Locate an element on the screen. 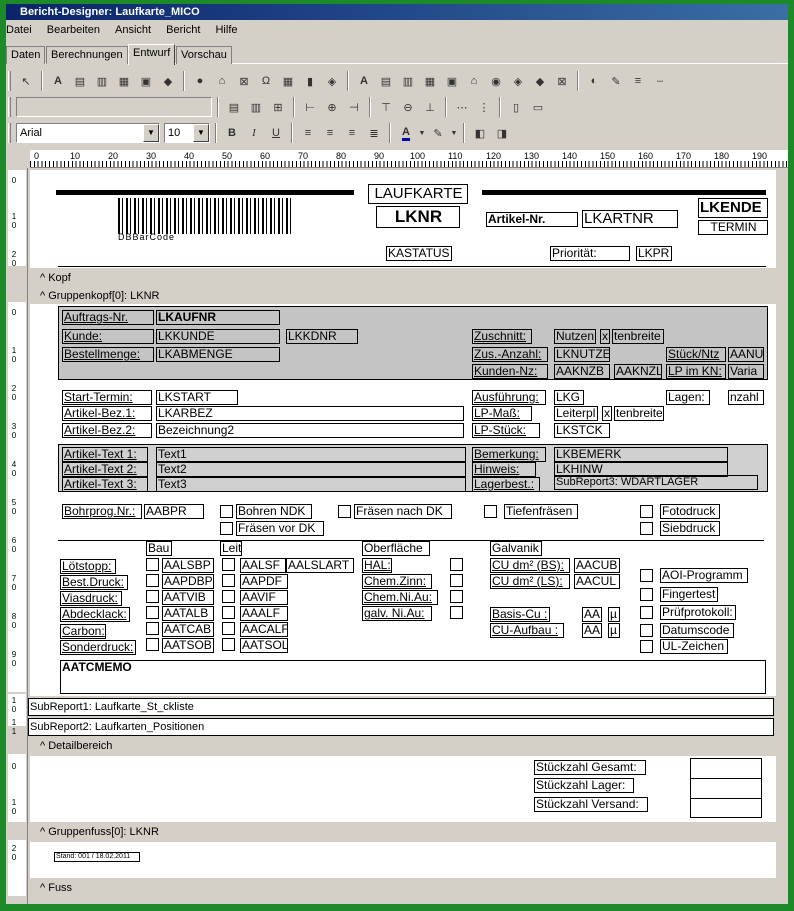 Image resolution: width=794 pixels, height=911 pixels. stueckzahl-lager-label: Stückzahl Lager: is located at coordinates (584, 785).